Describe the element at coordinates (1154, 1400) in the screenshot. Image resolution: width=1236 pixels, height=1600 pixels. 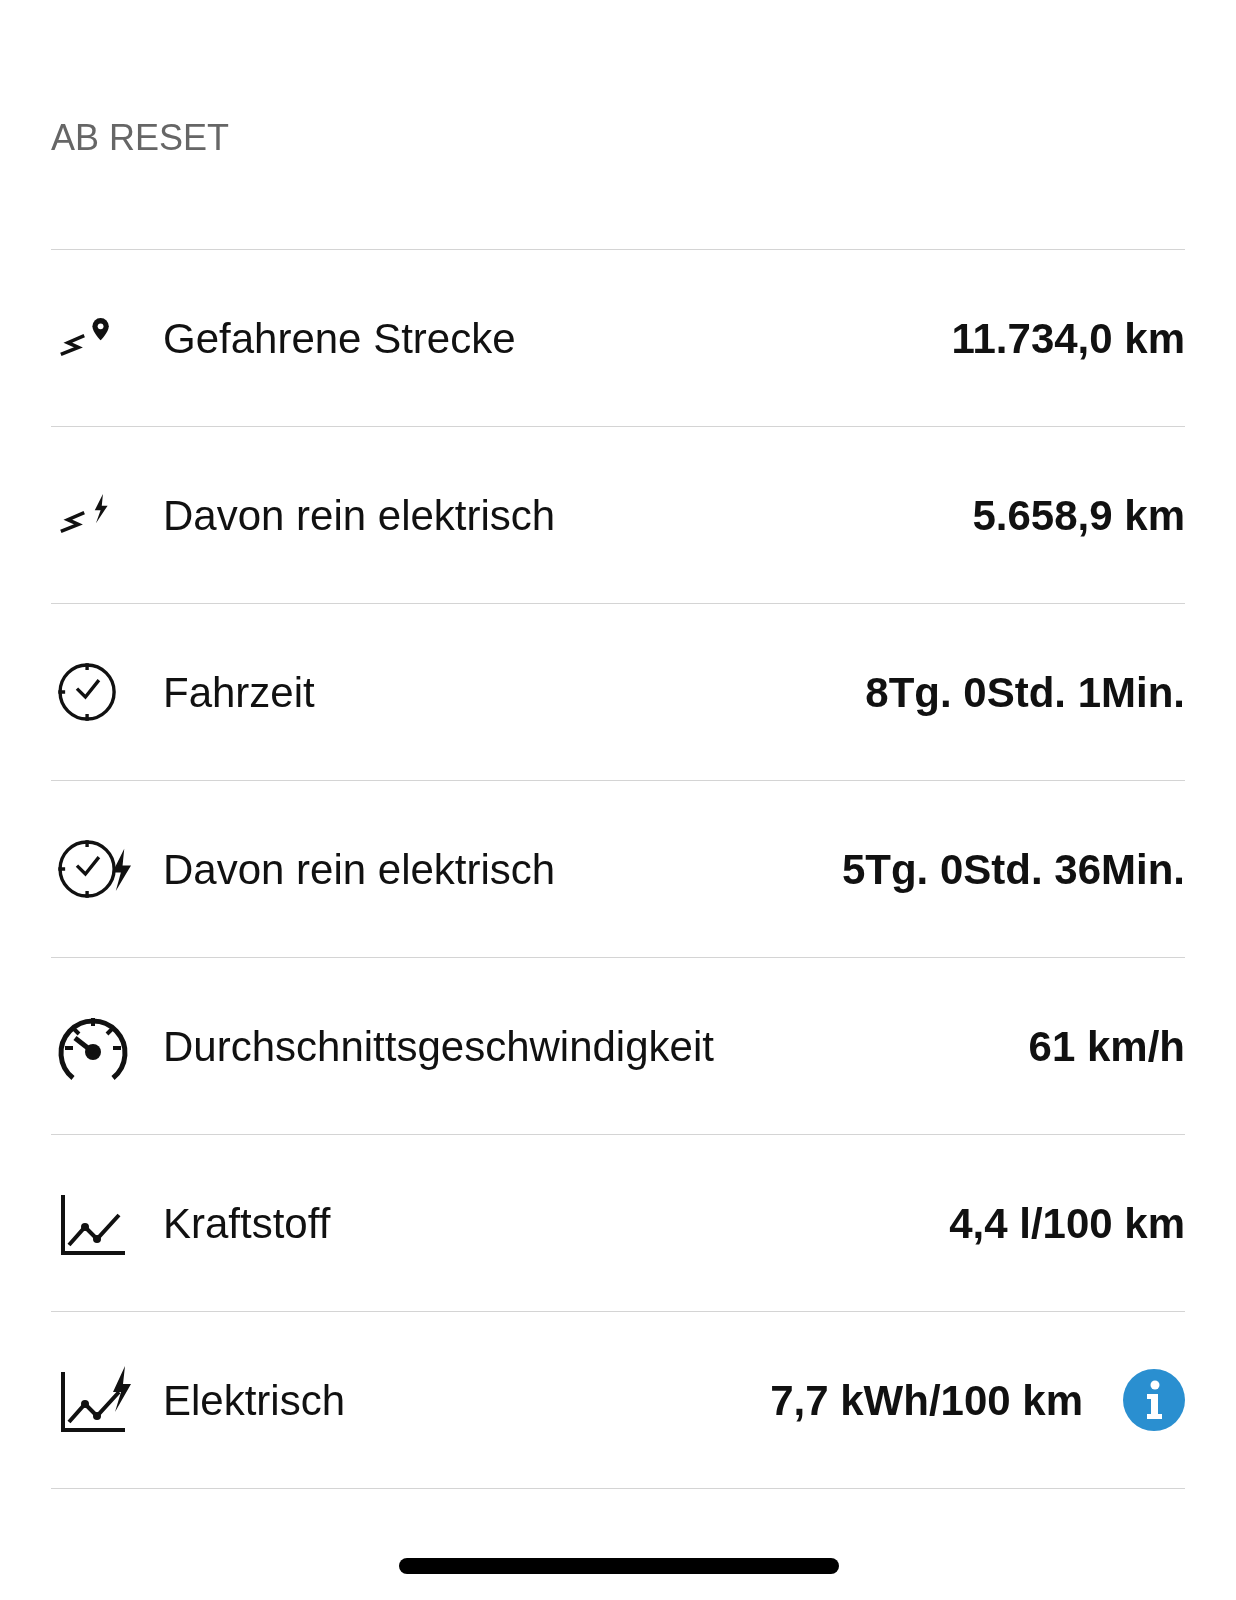
I see `info-icon` at that location.